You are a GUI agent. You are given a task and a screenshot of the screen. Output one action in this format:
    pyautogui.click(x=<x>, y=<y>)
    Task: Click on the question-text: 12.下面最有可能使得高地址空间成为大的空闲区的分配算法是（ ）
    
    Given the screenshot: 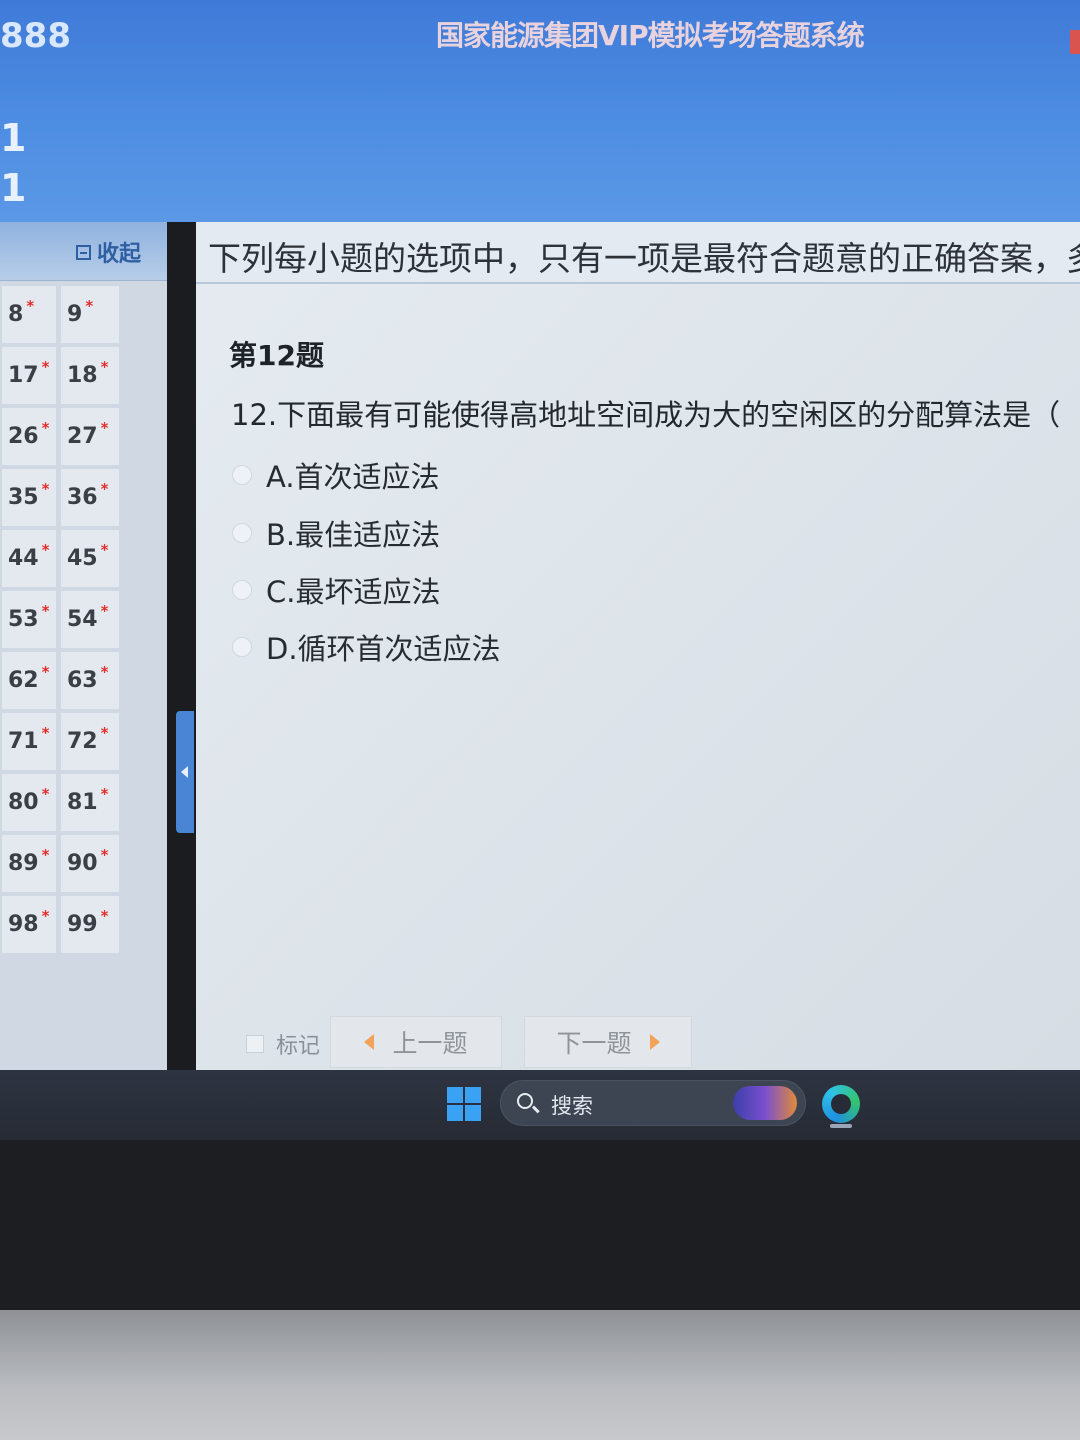 What is the action you would take?
    pyautogui.click(x=655, y=415)
    